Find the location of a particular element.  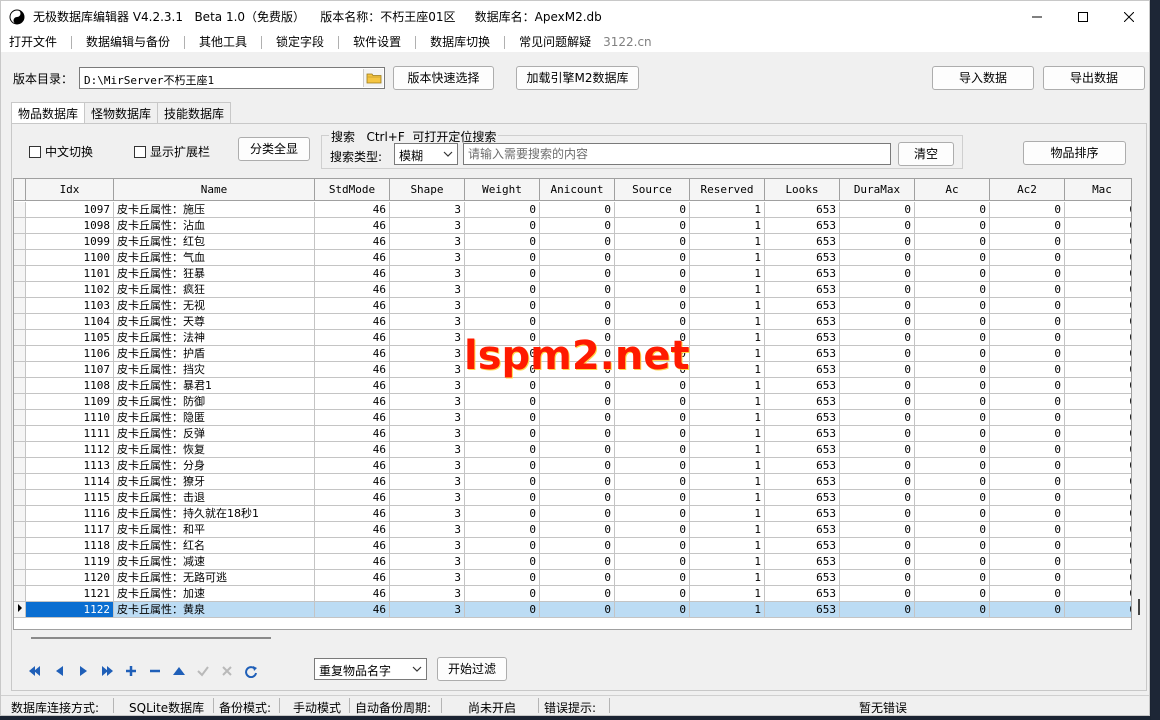

grid-horizontal-scrollbar is located at coordinates (572, 638).